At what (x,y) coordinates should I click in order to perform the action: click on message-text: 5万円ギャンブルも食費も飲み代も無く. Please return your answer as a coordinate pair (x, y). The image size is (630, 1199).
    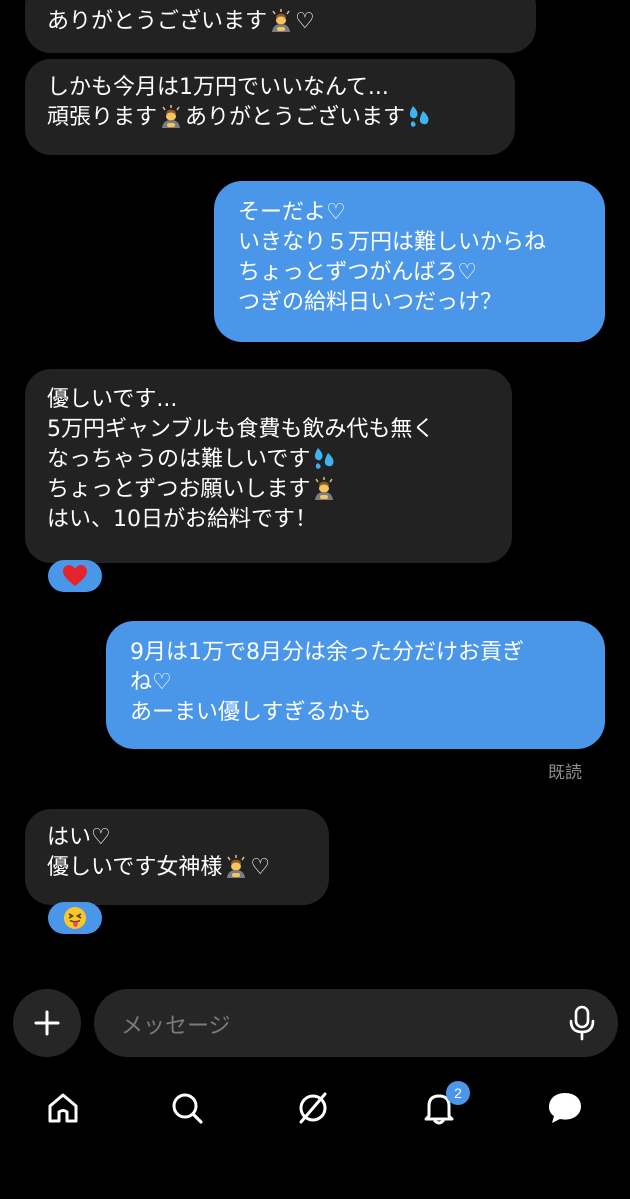
    Looking at the image, I should click on (241, 429).